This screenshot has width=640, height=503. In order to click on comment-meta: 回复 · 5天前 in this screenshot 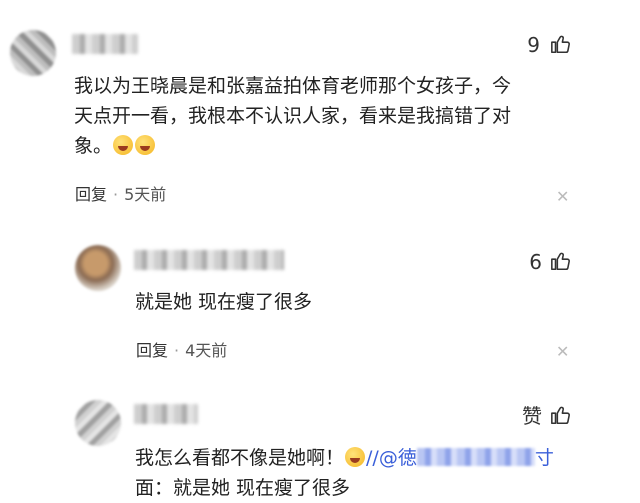, I will do `click(120, 195)`.